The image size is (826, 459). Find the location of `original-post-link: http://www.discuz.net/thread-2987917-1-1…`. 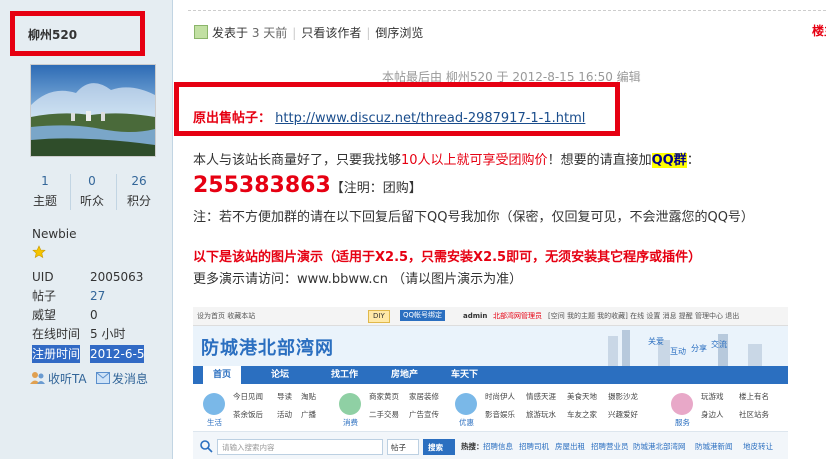

original-post-link: http://www.discuz.net/thread-2987917-1-1… is located at coordinates (430, 118).